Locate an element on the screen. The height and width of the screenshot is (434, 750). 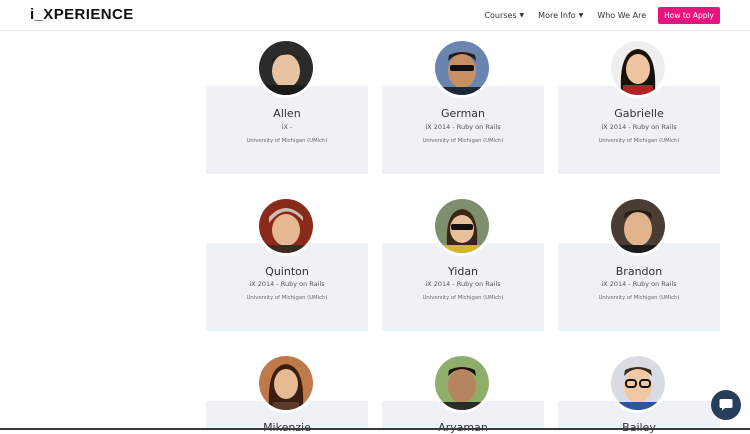
nav-who-we-are-label: Who We Are is located at coordinates (622, 15).